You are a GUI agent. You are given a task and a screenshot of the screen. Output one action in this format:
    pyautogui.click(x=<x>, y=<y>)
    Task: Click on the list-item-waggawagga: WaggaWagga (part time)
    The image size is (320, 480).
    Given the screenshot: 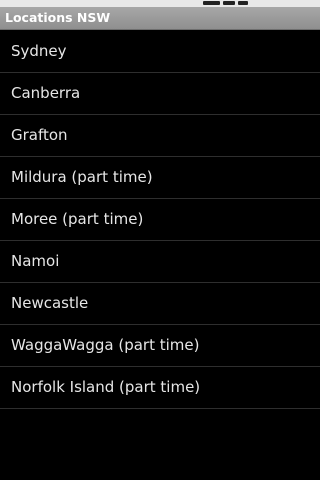 What is the action you would take?
    pyautogui.click(x=160, y=346)
    